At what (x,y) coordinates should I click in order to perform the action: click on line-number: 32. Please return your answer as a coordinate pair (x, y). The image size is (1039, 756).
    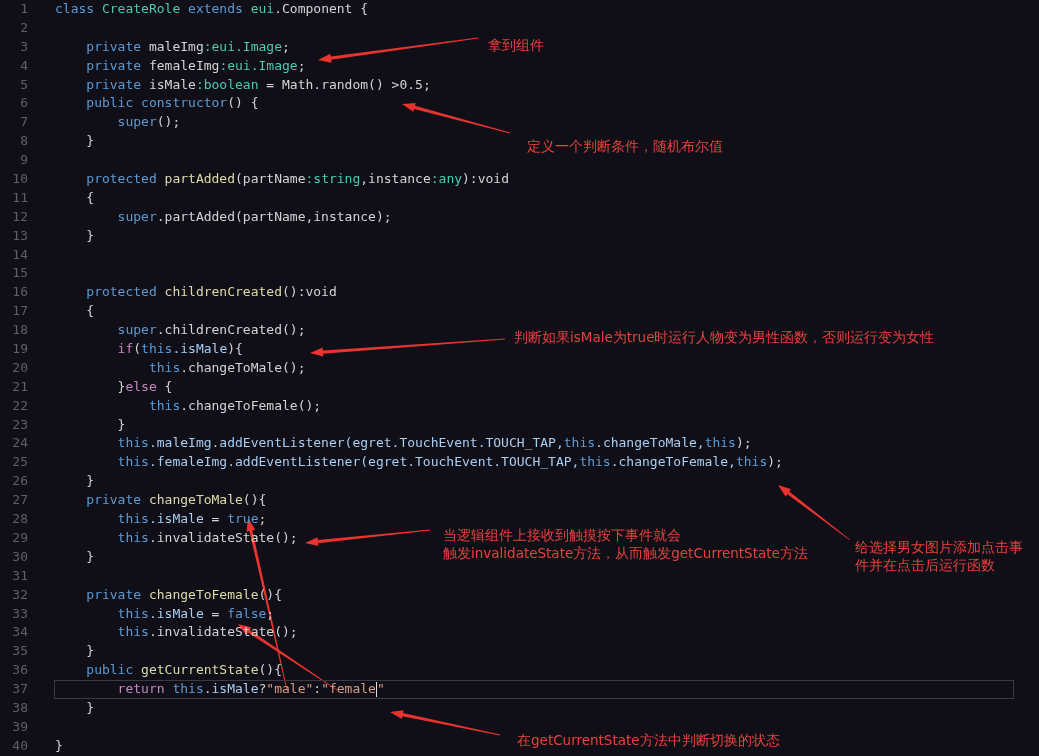
    Looking at the image, I should click on (19, 594).